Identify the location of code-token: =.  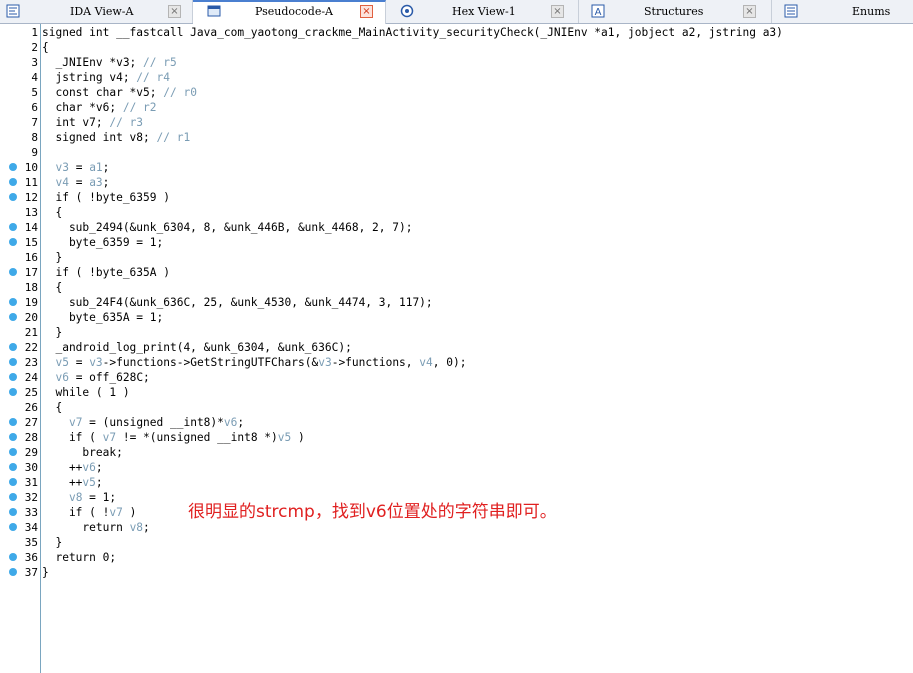
(79, 182).